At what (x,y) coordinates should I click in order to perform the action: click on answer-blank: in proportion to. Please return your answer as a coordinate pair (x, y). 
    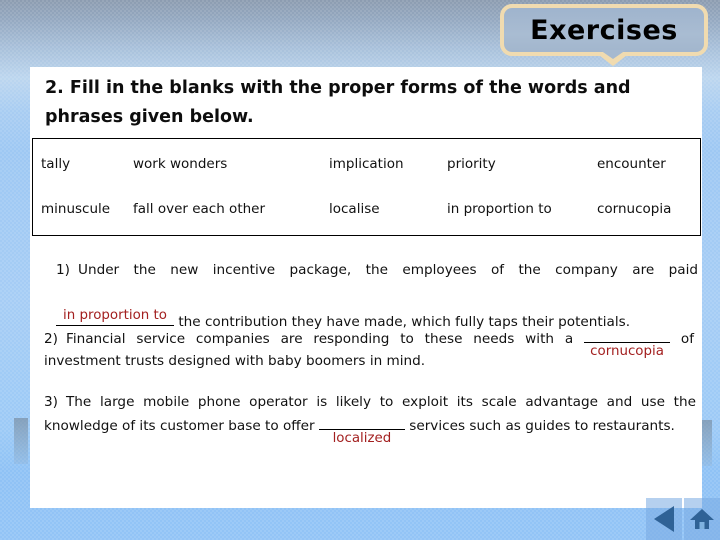
    Looking at the image, I should click on (115, 314).